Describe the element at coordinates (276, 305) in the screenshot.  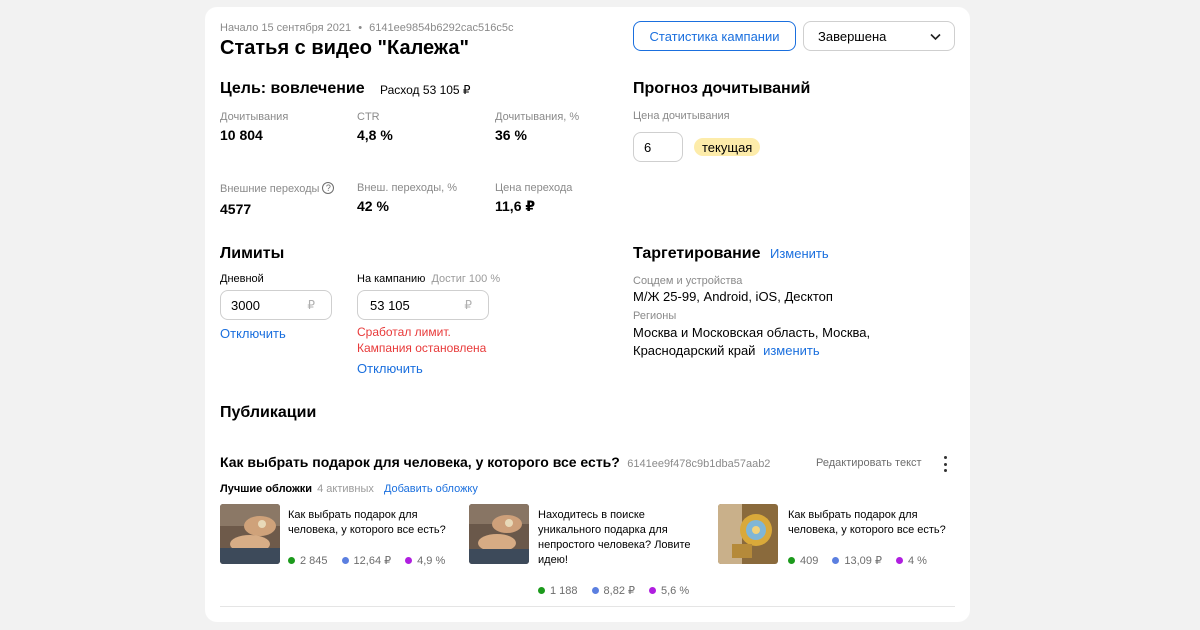
I see `daily-limit-input: 3000 ₽` at that location.